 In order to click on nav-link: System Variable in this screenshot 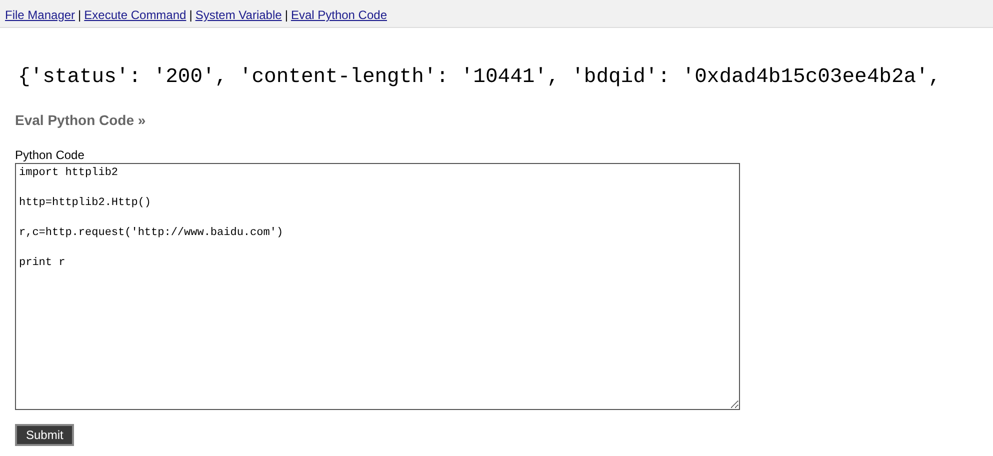, I will do `click(238, 15)`.